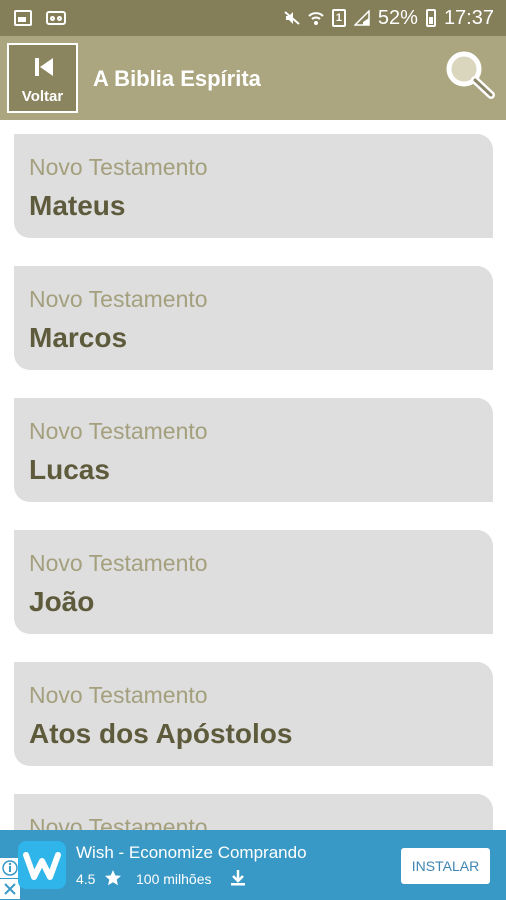 Image resolution: width=506 pixels, height=900 pixels. What do you see at coordinates (445, 866) in the screenshot?
I see `install-button: INSTALAR` at bounding box center [445, 866].